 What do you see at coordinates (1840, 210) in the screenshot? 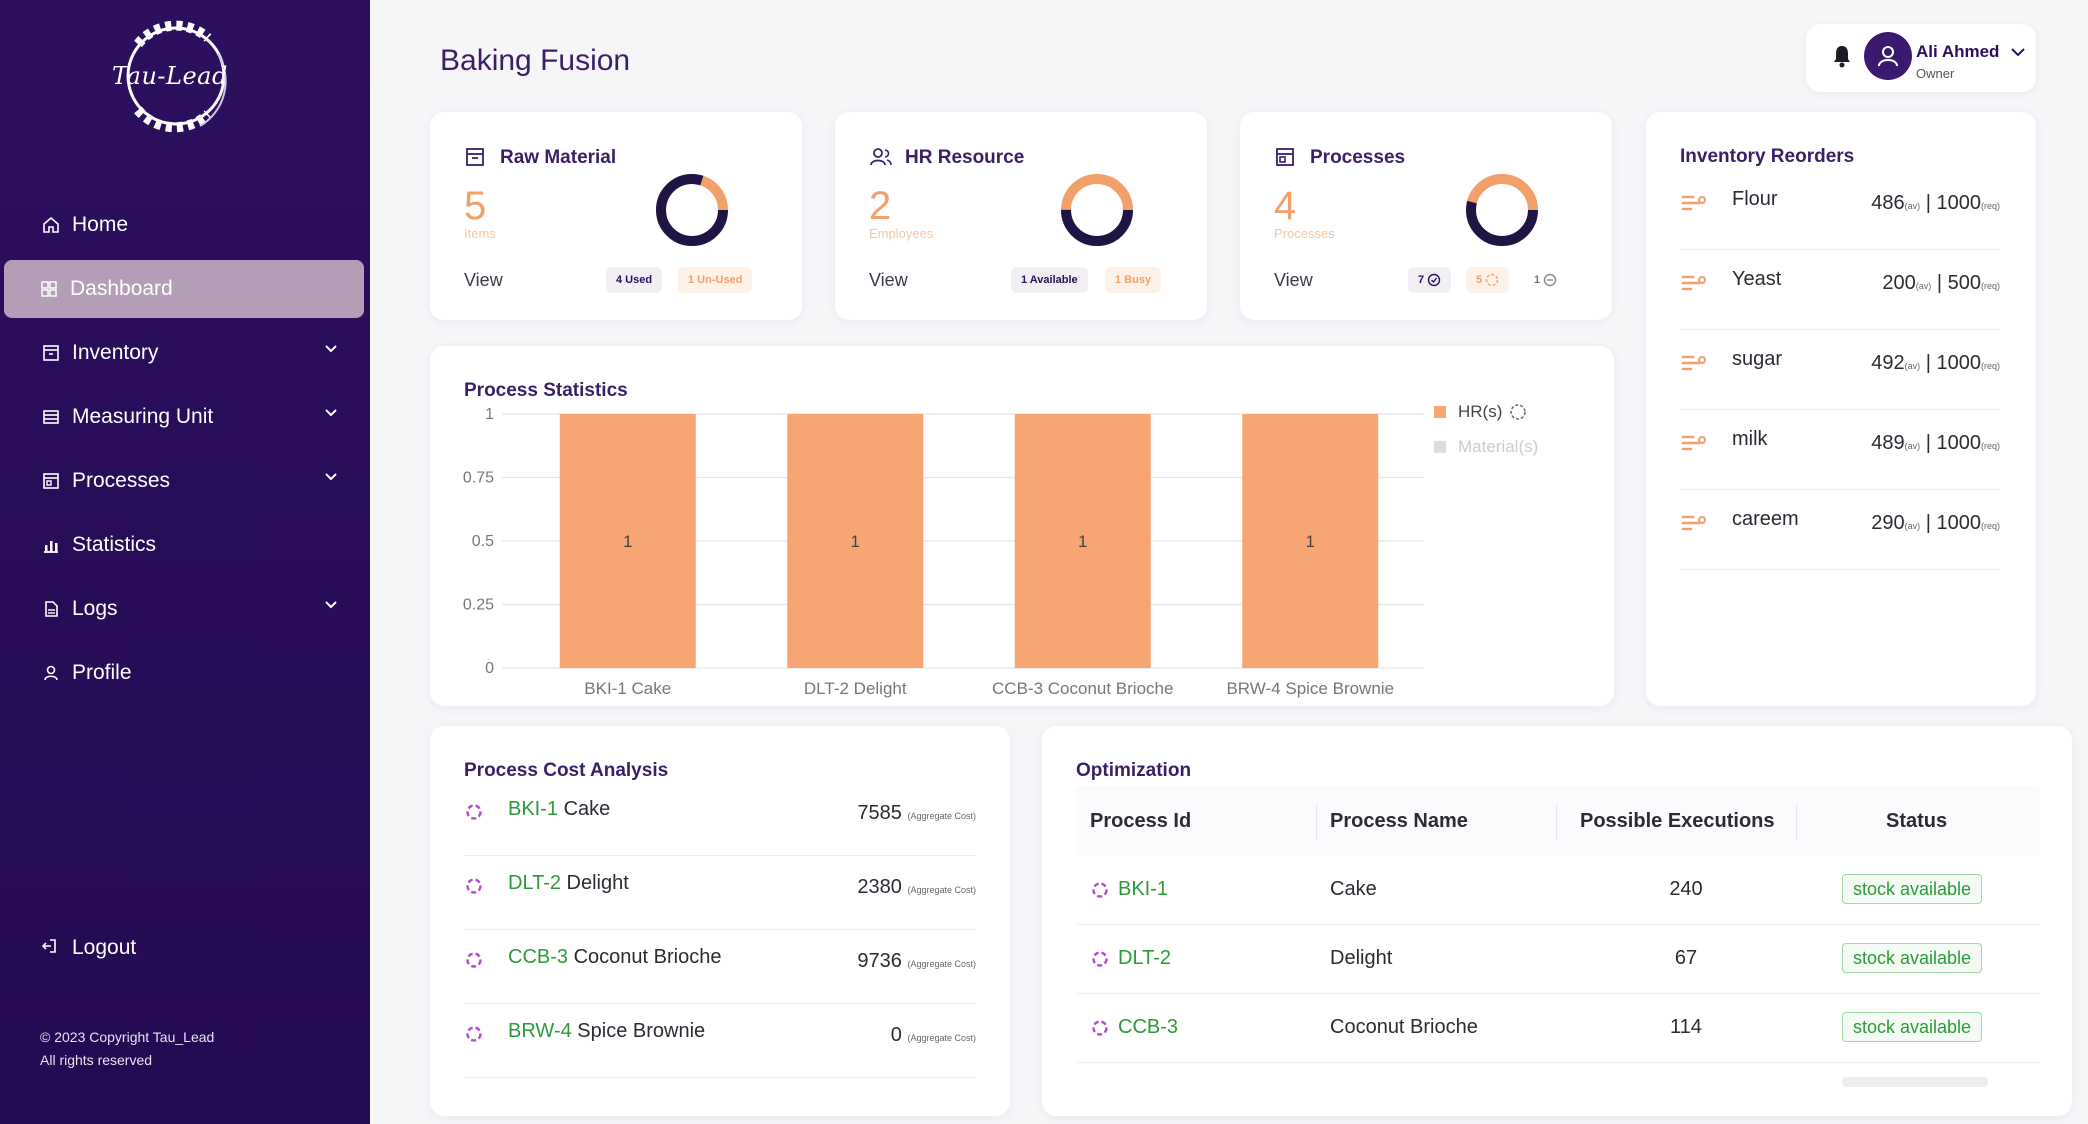
I see `reorder-row: Flour 486(av) | 1000(req)` at bounding box center [1840, 210].